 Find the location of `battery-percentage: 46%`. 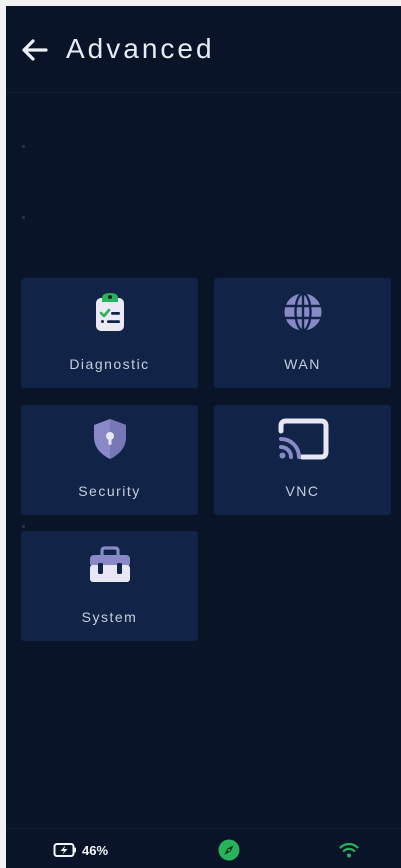

battery-percentage: 46% is located at coordinates (95, 850).